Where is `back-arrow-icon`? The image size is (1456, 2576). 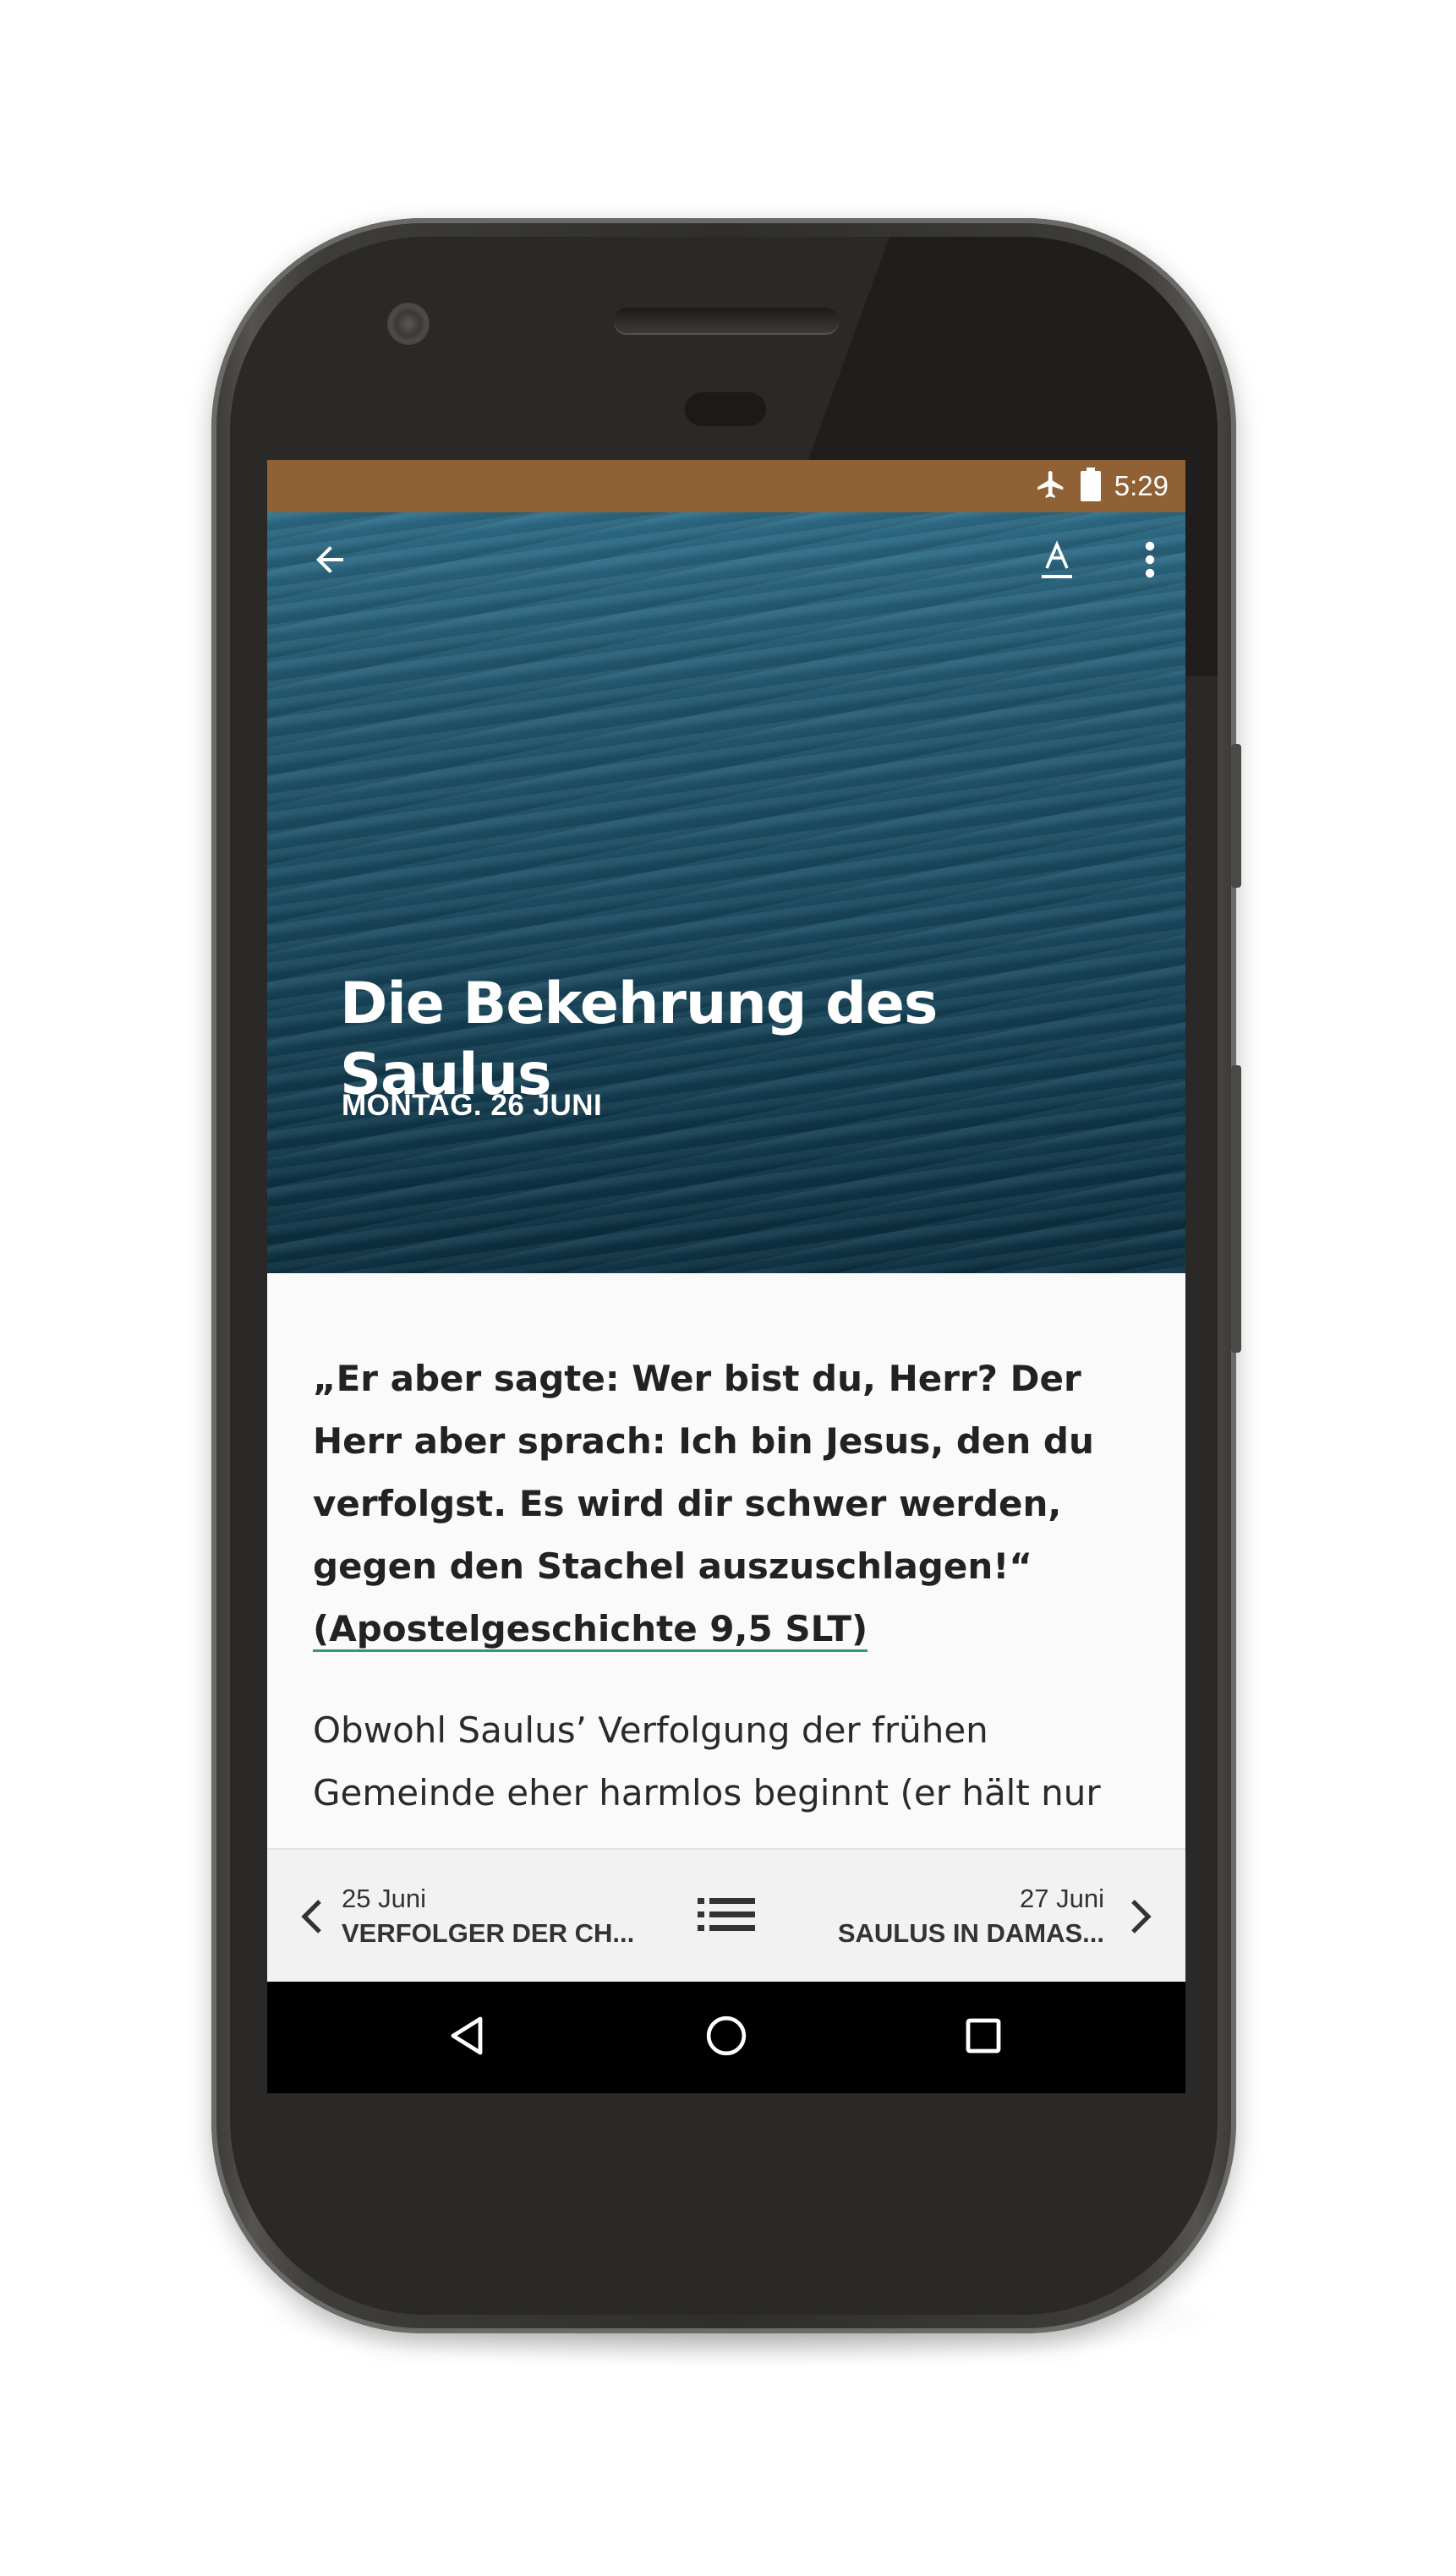 back-arrow-icon is located at coordinates (330, 561).